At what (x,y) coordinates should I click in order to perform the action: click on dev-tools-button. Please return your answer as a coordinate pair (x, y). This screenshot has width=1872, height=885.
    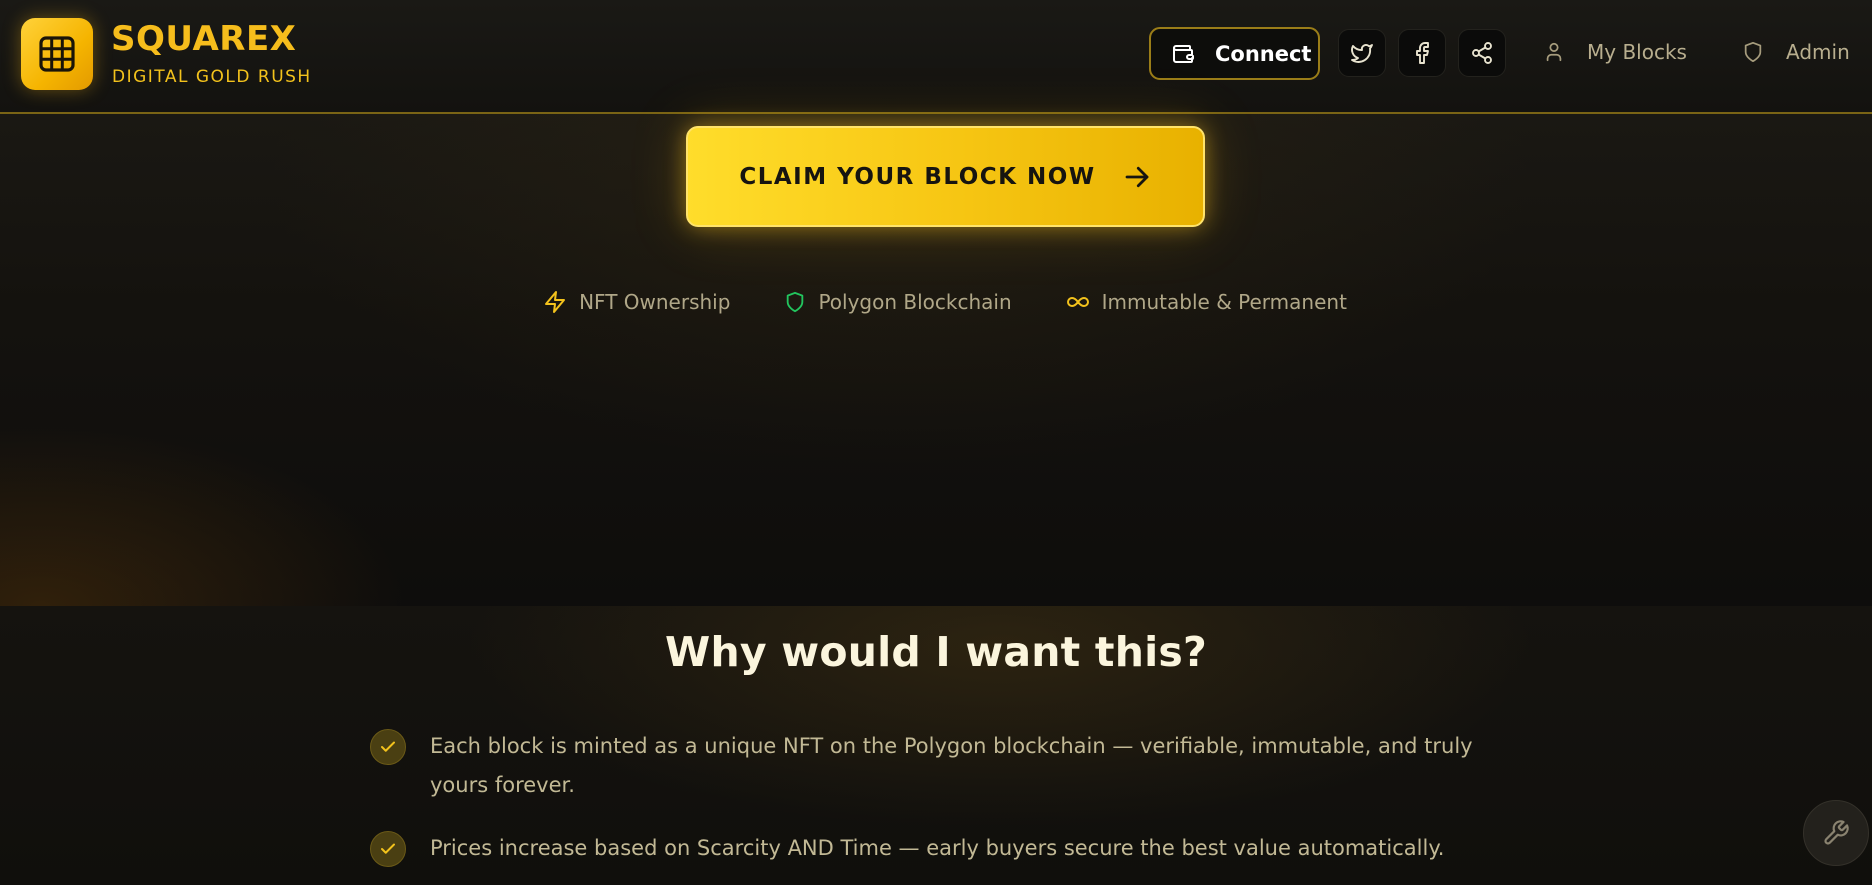
    Looking at the image, I should click on (1836, 833).